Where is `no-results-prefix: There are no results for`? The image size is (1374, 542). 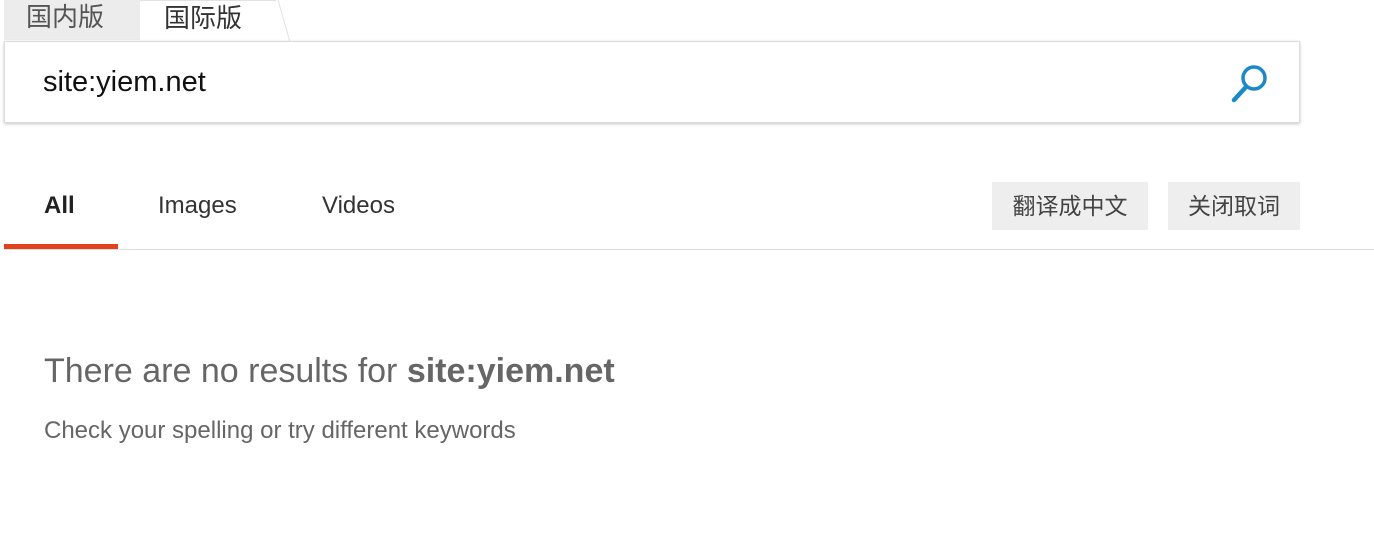
no-results-prefix: There are no results for is located at coordinates (225, 371).